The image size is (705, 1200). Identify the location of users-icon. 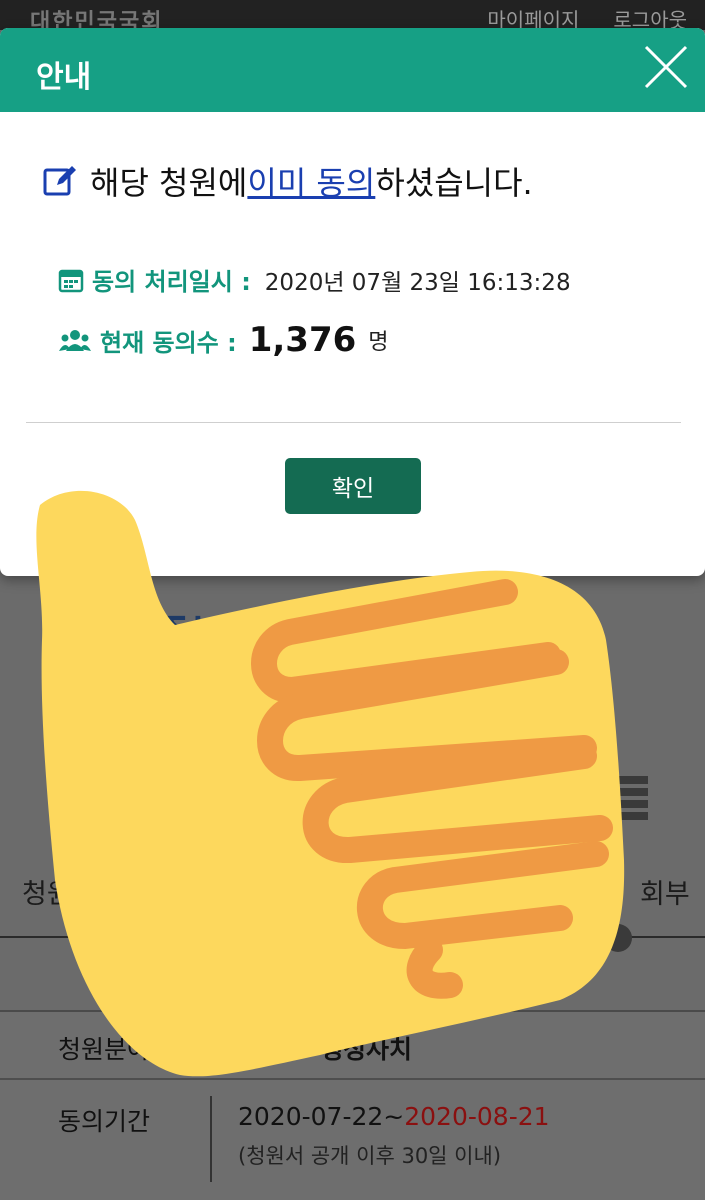
(75, 340).